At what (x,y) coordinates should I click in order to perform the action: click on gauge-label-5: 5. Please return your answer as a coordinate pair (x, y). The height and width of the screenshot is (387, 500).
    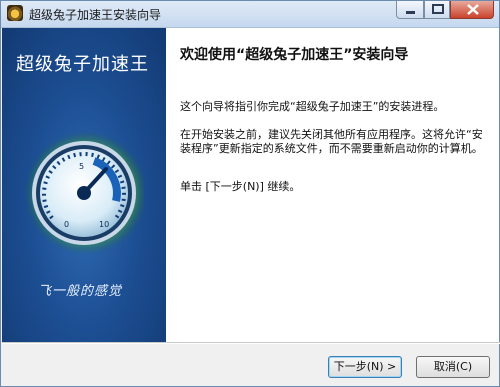
    Looking at the image, I should click on (81, 166).